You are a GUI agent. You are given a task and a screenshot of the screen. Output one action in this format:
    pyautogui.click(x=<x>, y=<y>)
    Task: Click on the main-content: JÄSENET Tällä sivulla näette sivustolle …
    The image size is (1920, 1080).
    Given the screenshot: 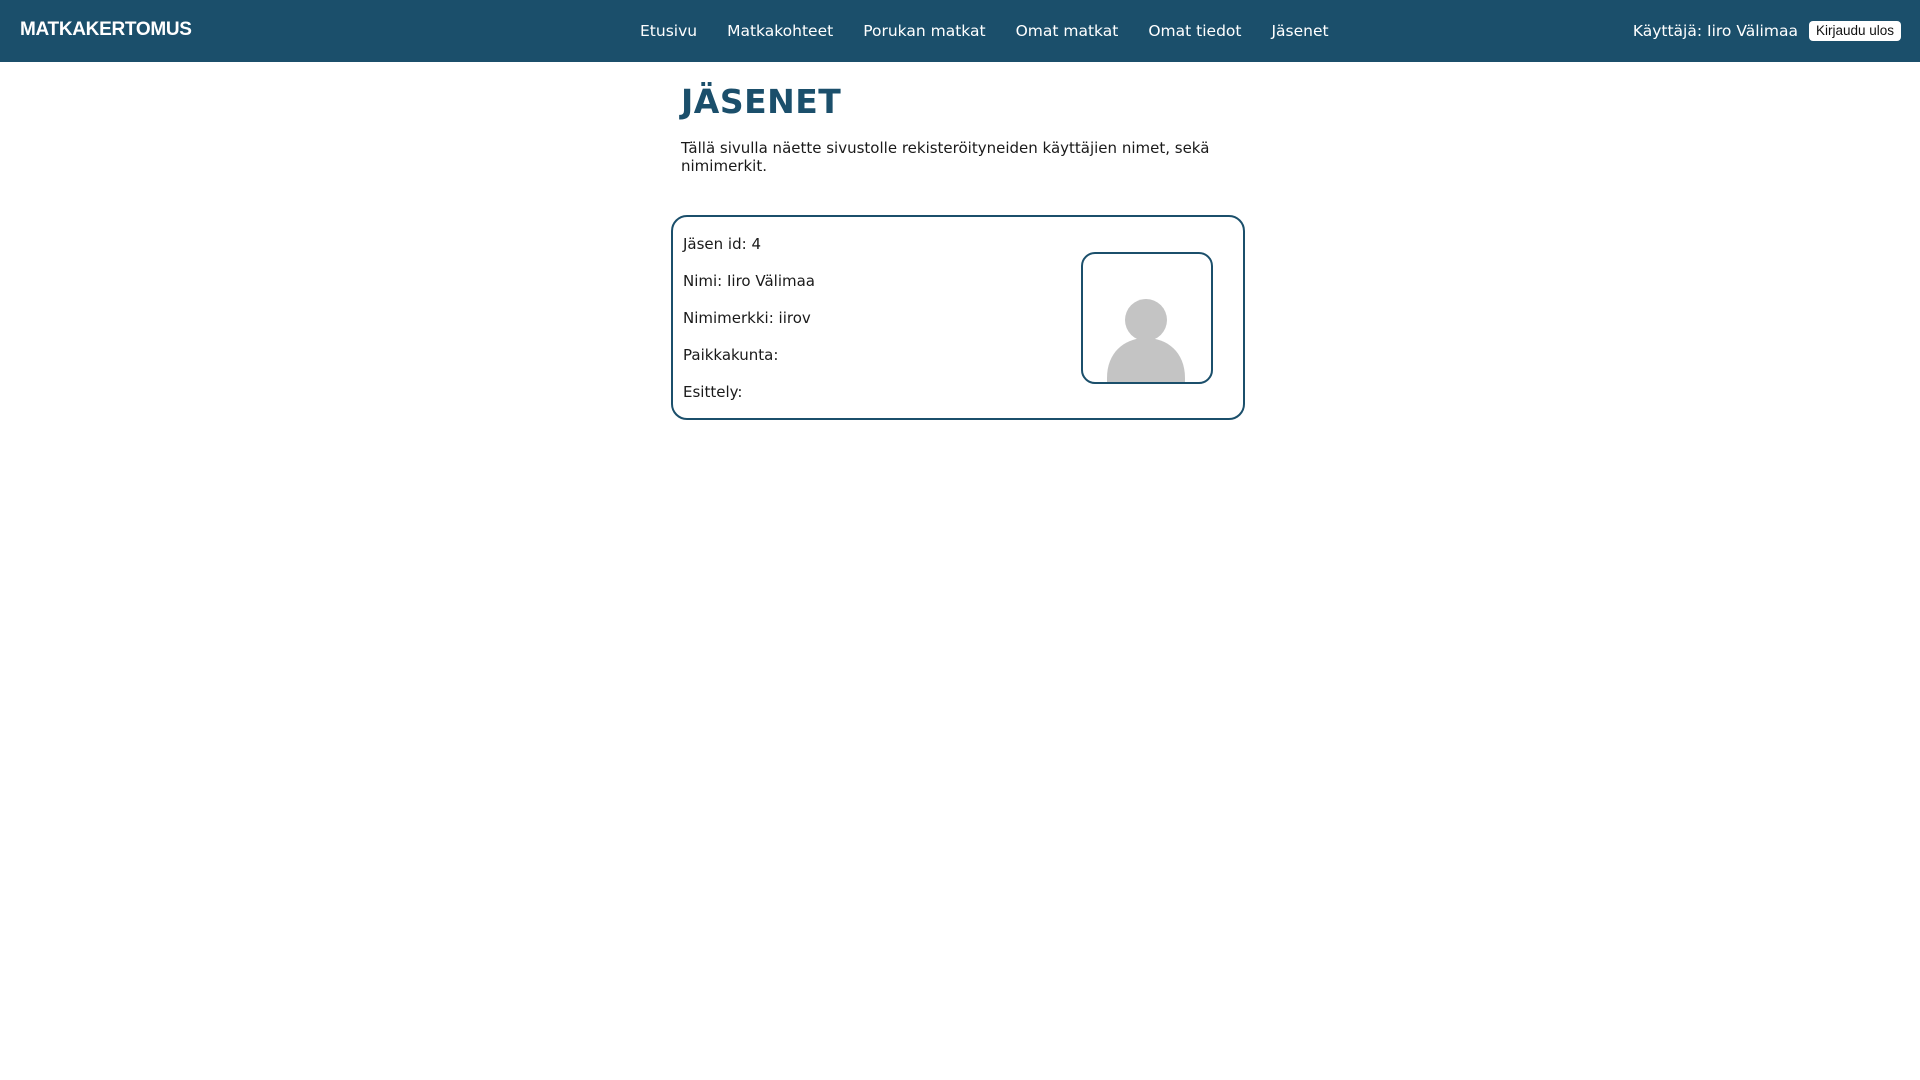 What is the action you would take?
    pyautogui.click(x=976, y=241)
    